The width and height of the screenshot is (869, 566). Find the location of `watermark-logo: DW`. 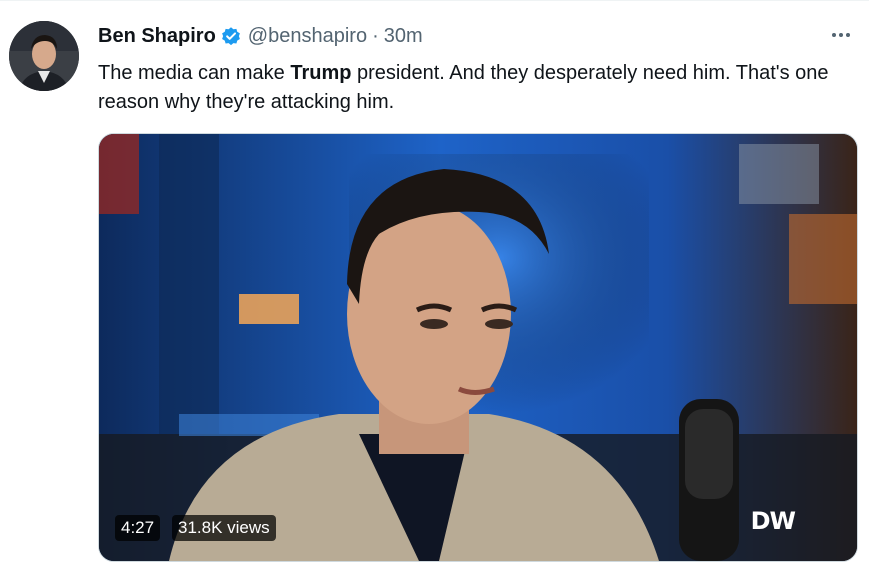

watermark-logo: DW is located at coordinates (773, 521).